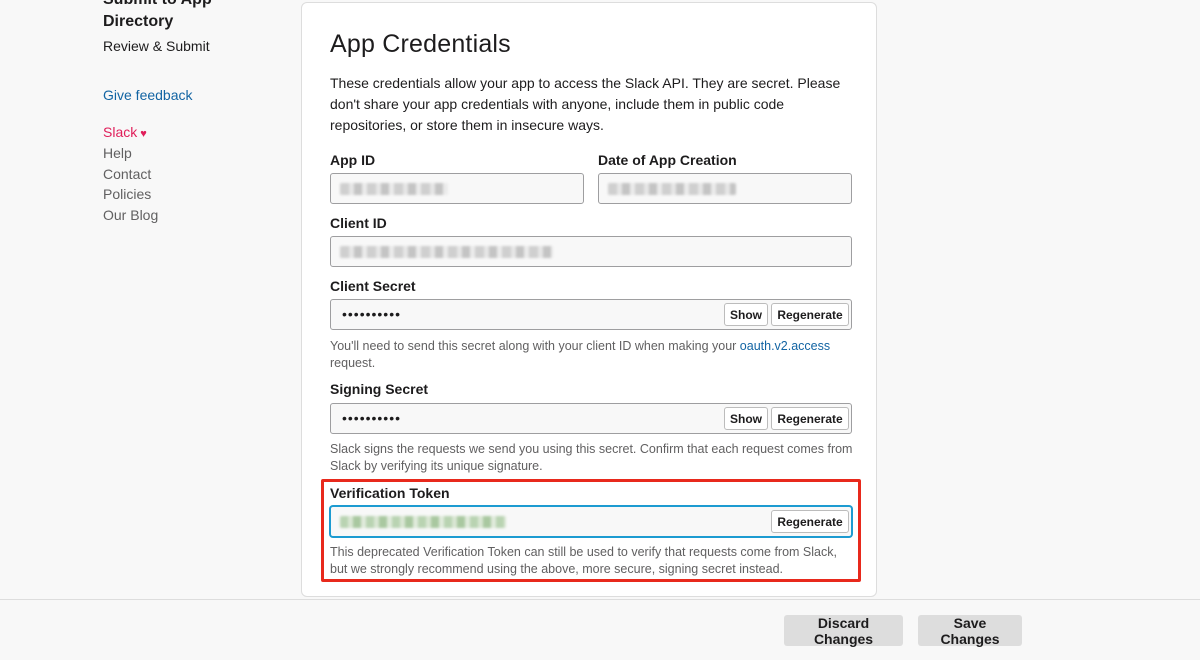 The image size is (1200, 660). Describe the element at coordinates (148, 95) in the screenshot. I see `give-feedback-link: Give feedback` at that location.